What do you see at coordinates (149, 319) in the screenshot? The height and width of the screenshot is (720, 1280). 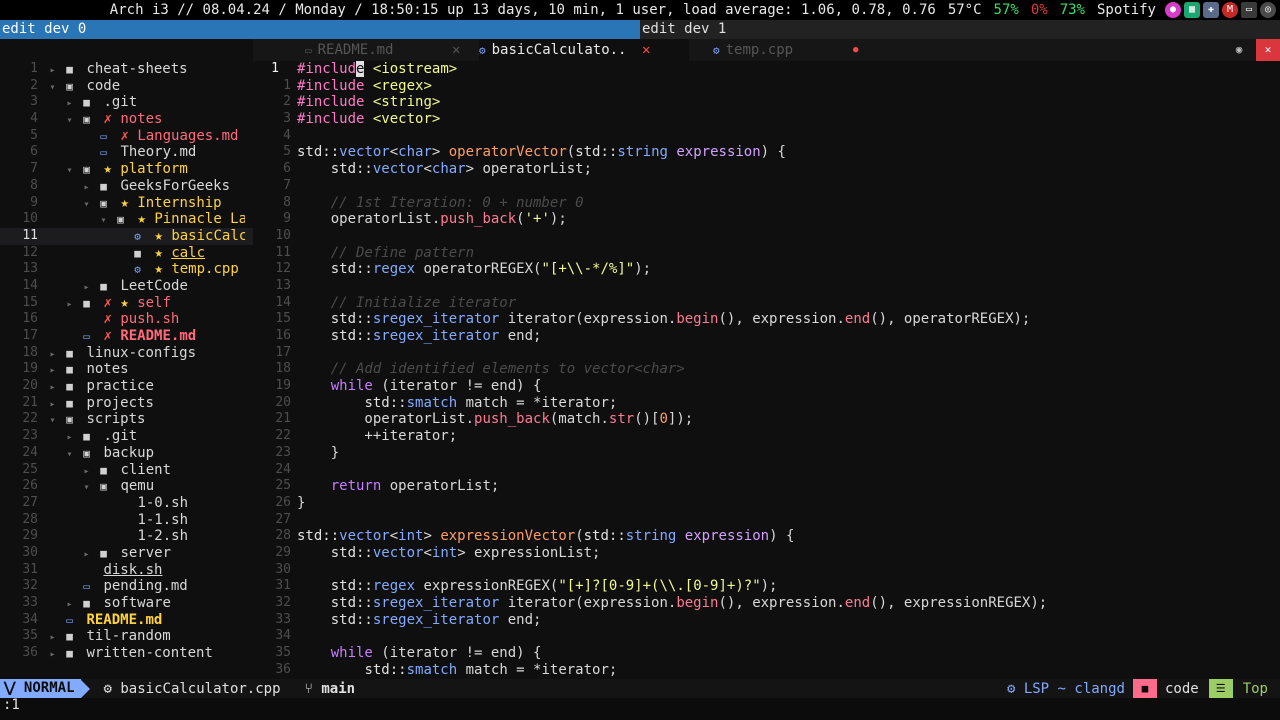 I see `tree-item: push.sh` at bounding box center [149, 319].